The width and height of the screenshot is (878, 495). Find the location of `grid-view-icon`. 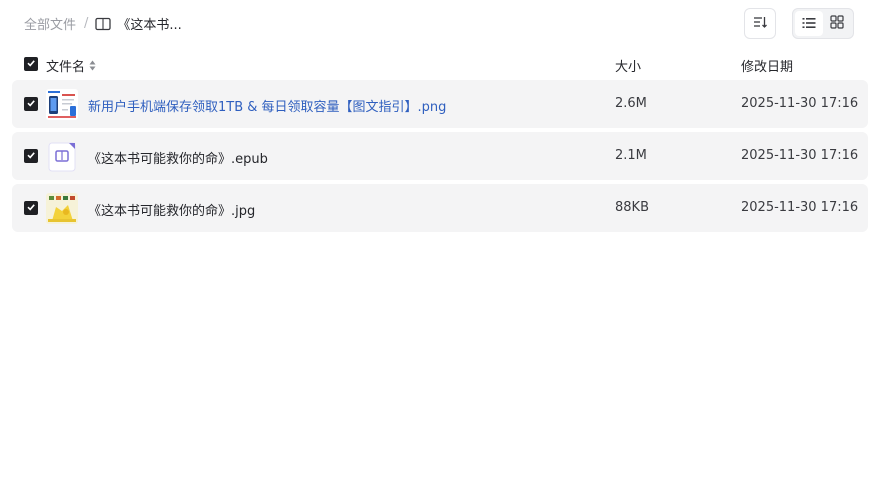

grid-view-icon is located at coordinates (837, 23).